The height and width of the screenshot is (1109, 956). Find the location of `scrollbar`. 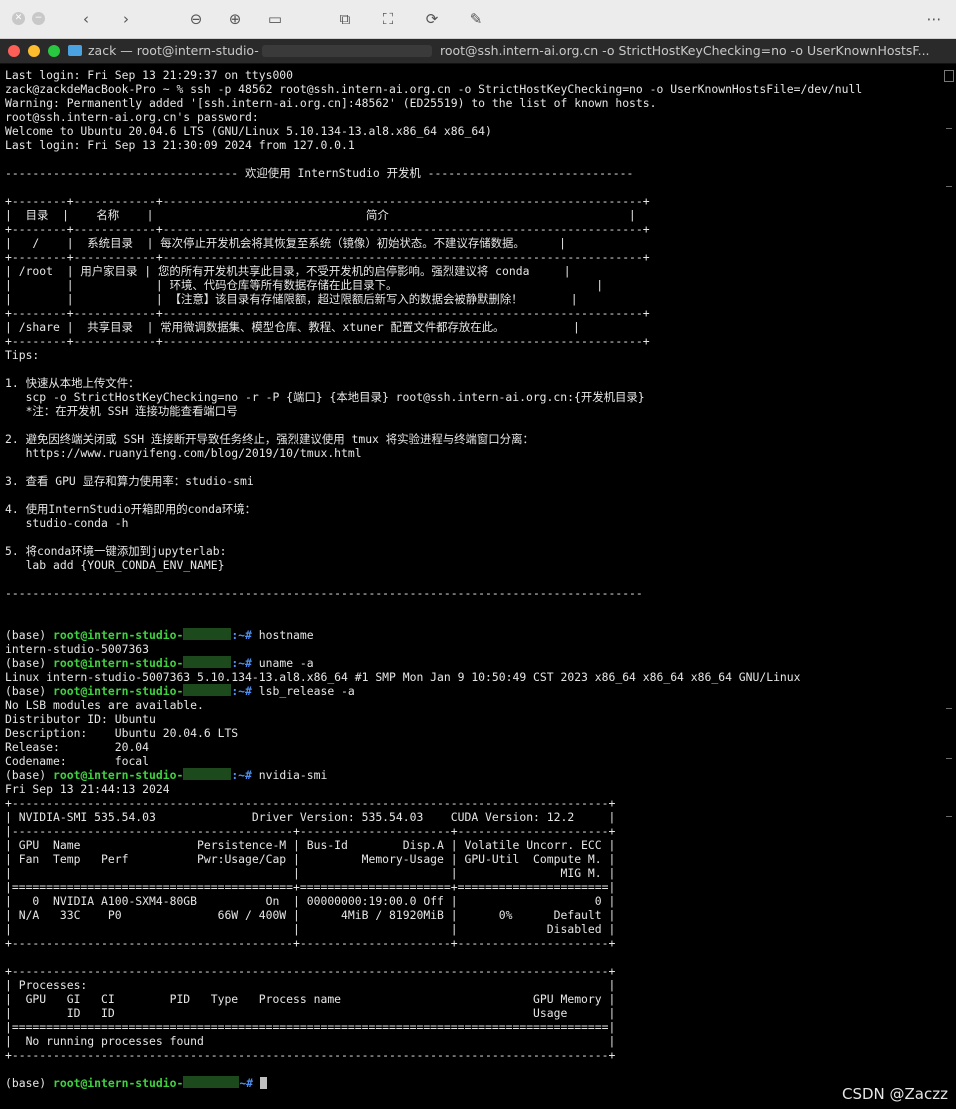

scrollbar is located at coordinates (948, 588).